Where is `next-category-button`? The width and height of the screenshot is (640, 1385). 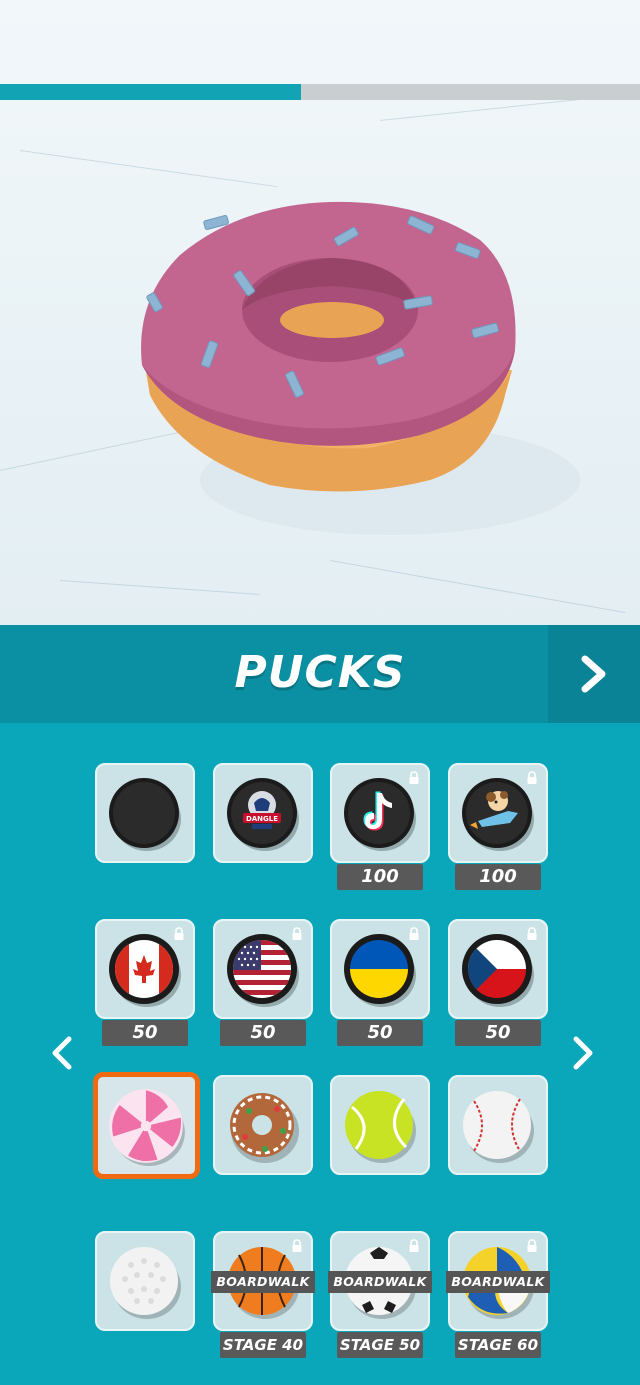 next-category-button is located at coordinates (594, 674).